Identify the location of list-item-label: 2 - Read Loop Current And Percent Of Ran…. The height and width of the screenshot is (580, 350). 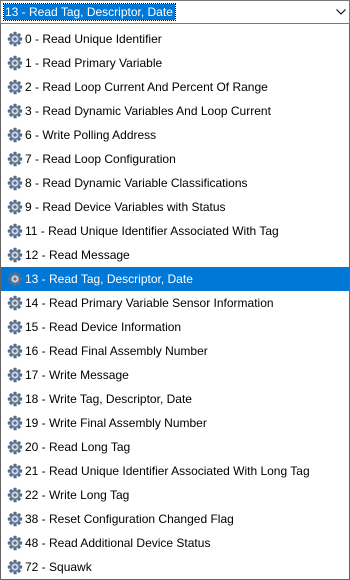
(146, 87).